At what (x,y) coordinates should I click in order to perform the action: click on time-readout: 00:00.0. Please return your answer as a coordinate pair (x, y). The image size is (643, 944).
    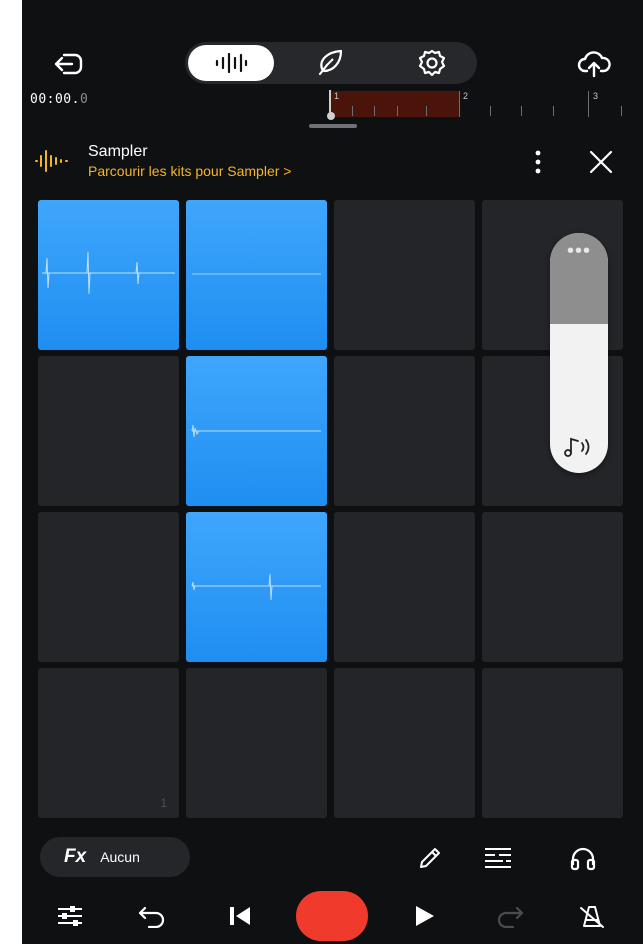
    Looking at the image, I should click on (59, 99).